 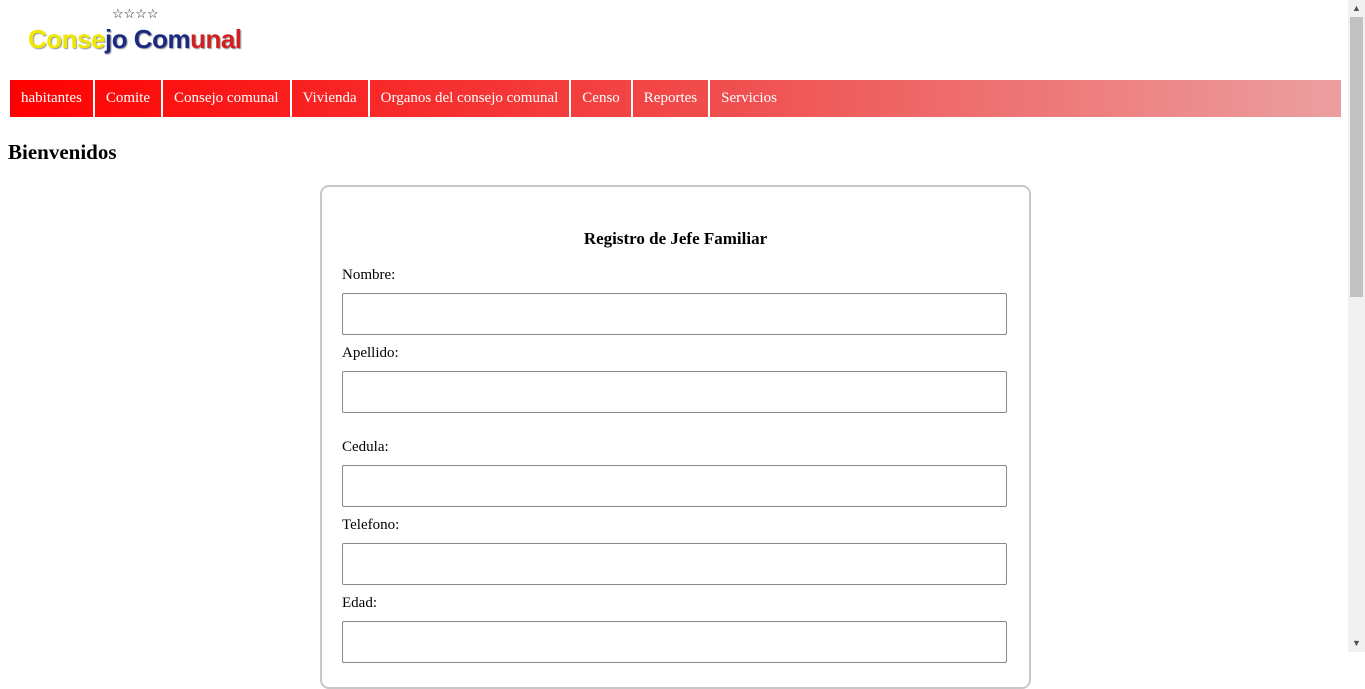 What do you see at coordinates (66, 39) in the screenshot?
I see `logo-text-1: Conse` at bounding box center [66, 39].